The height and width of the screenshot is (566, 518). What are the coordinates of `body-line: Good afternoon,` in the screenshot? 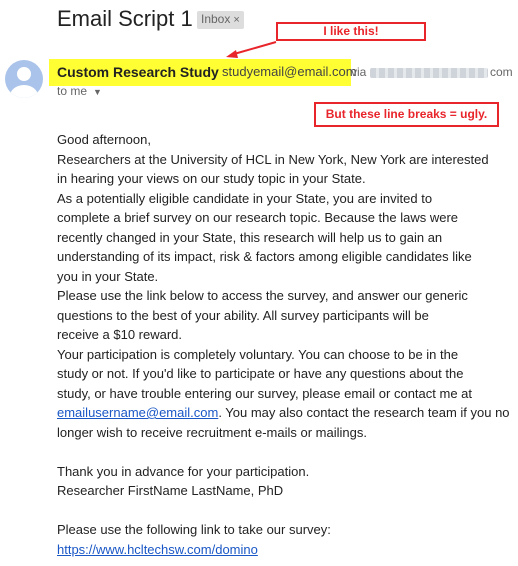 It's located at (104, 139).